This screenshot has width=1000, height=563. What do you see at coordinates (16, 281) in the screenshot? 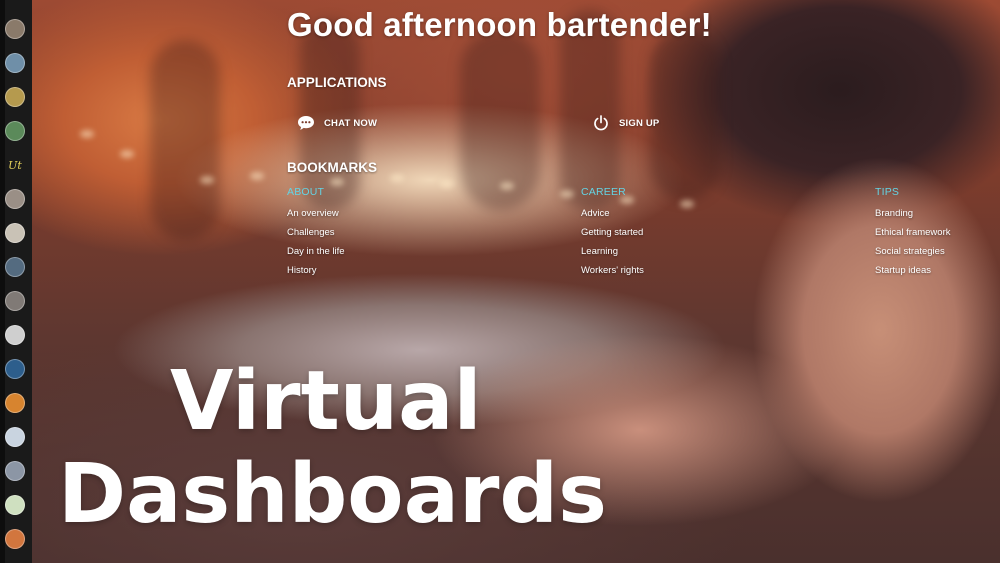
I see `app-dock: Ut` at bounding box center [16, 281].